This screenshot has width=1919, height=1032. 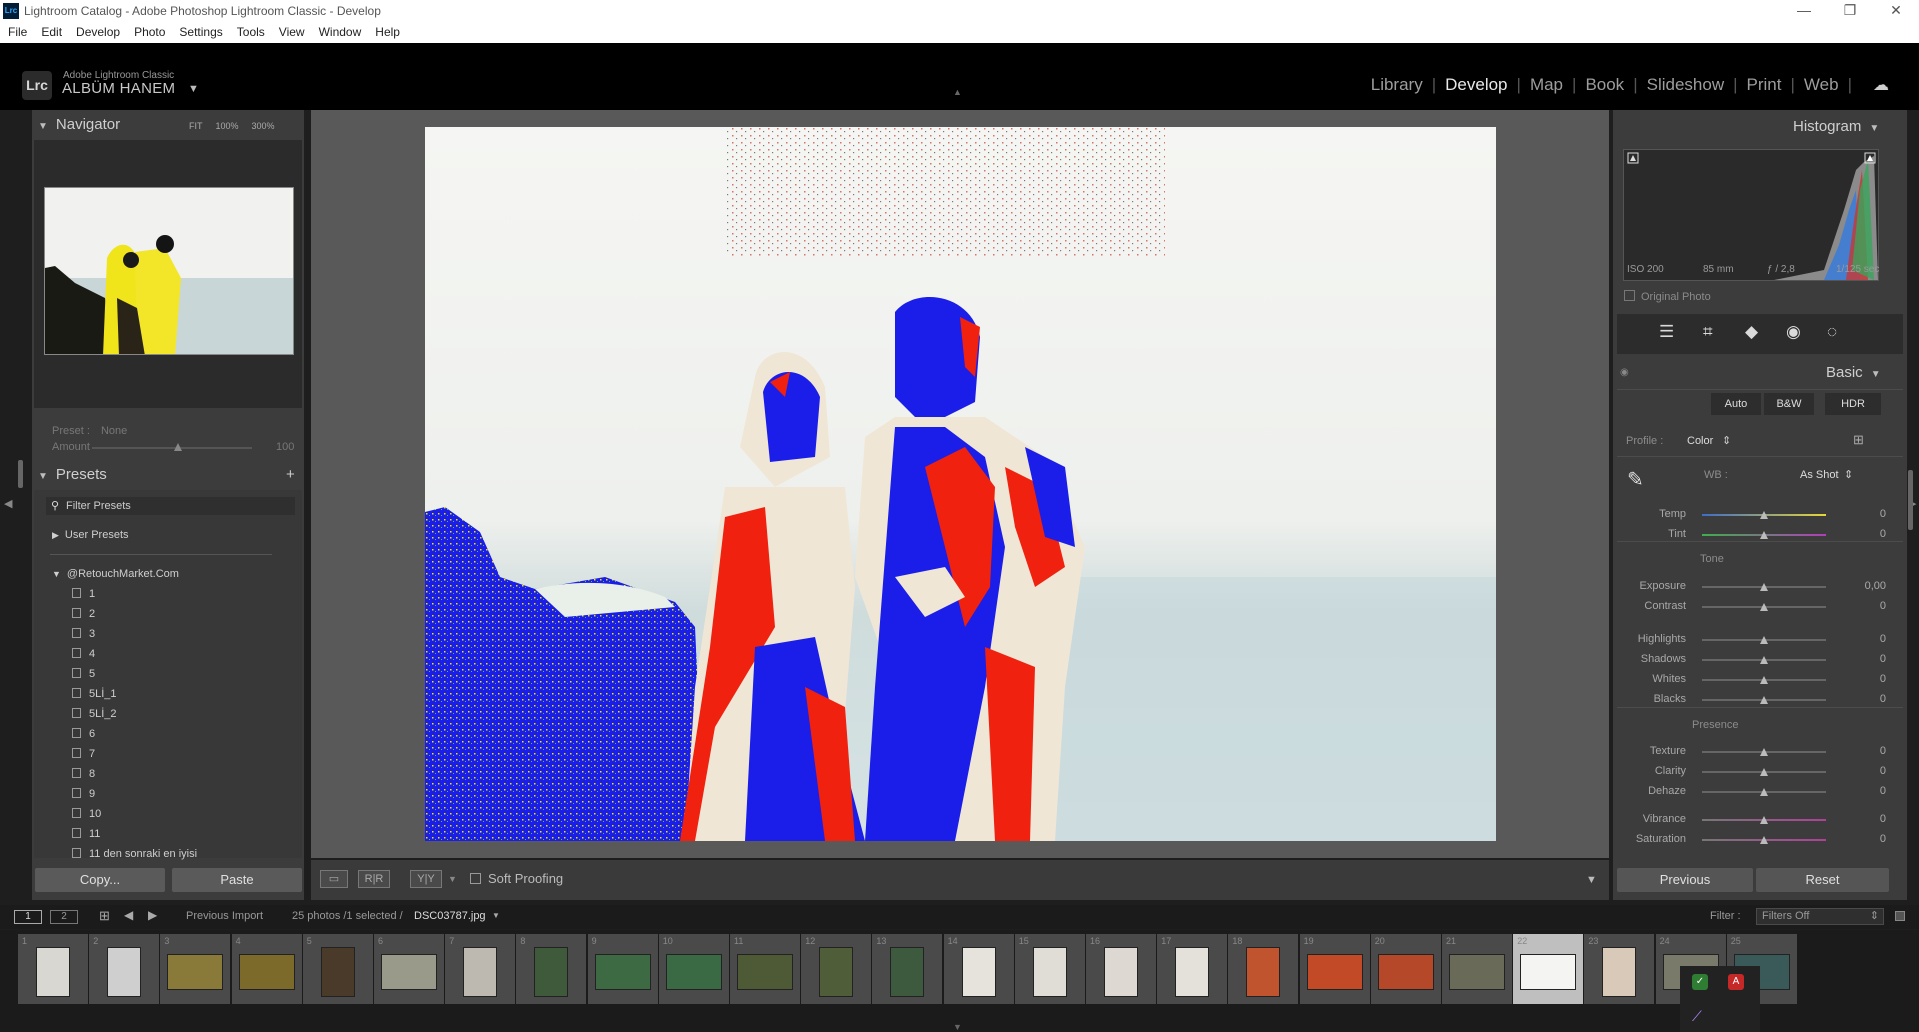 What do you see at coordinates (480, 969) in the screenshot?
I see `filmstrip-thumb: 7` at bounding box center [480, 969].